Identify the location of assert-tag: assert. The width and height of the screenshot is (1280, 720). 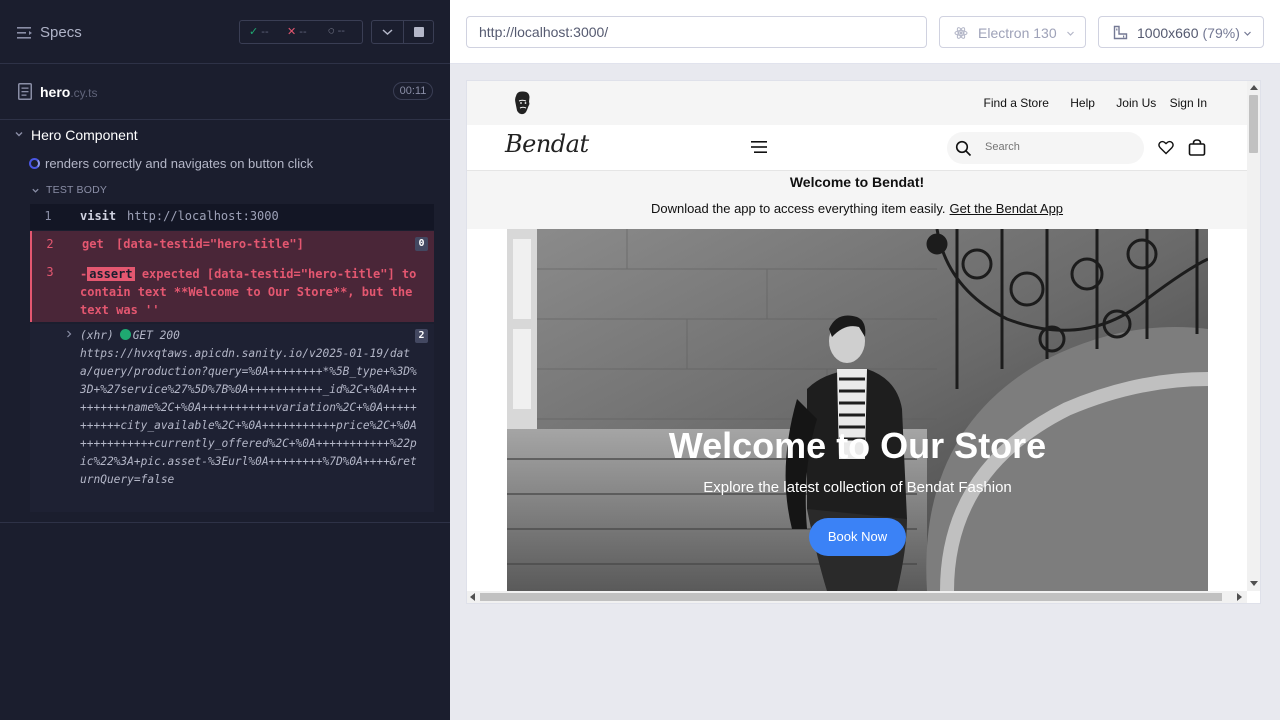
(111, 274).